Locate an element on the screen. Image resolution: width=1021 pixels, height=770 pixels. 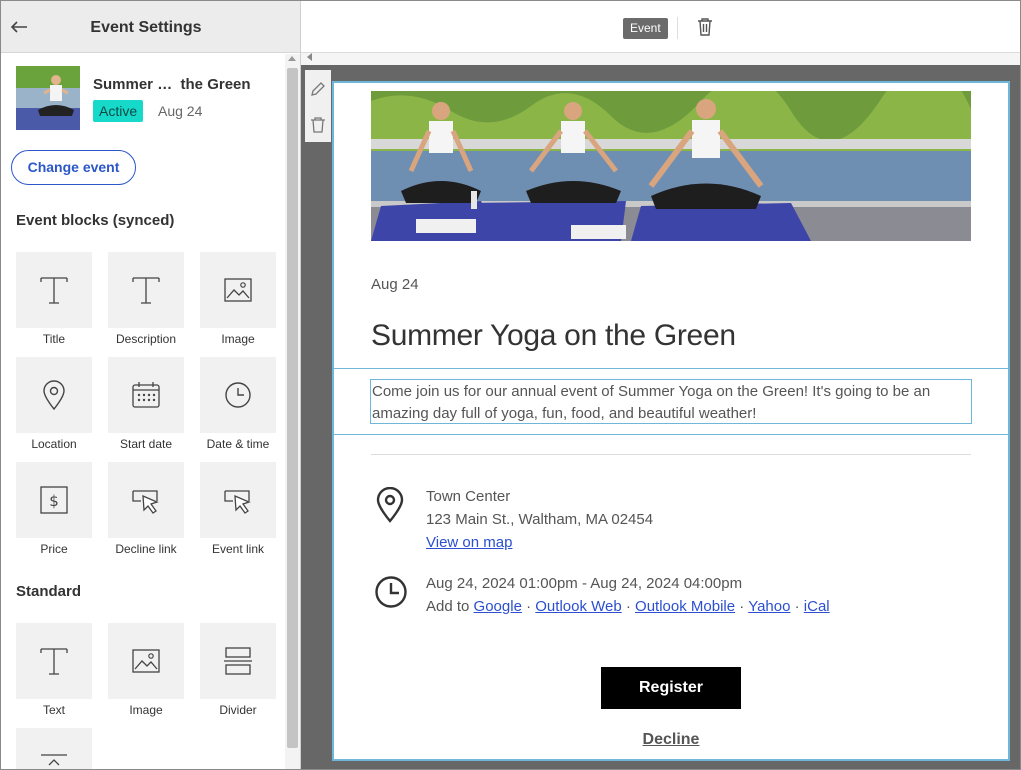
block-side-toolbar is located at coordinates (318, 106).